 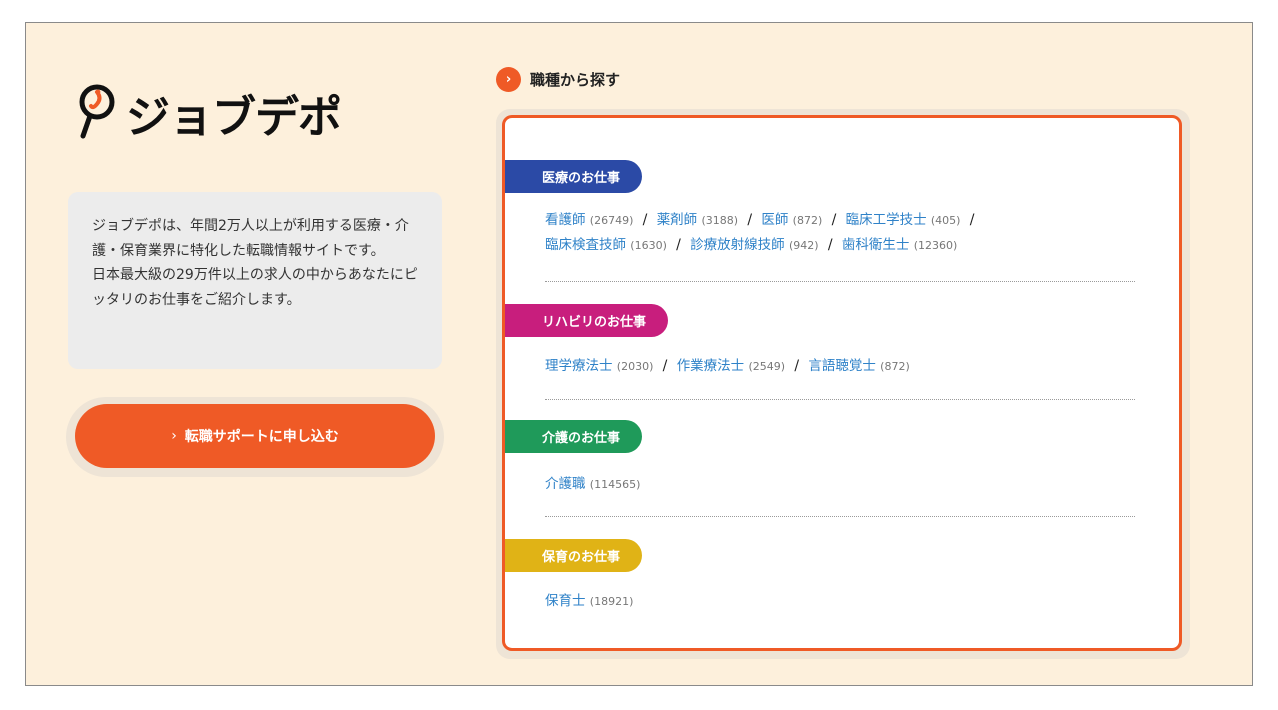 I want to click on magnifier-logo-icon, so click(x=99, y=113).